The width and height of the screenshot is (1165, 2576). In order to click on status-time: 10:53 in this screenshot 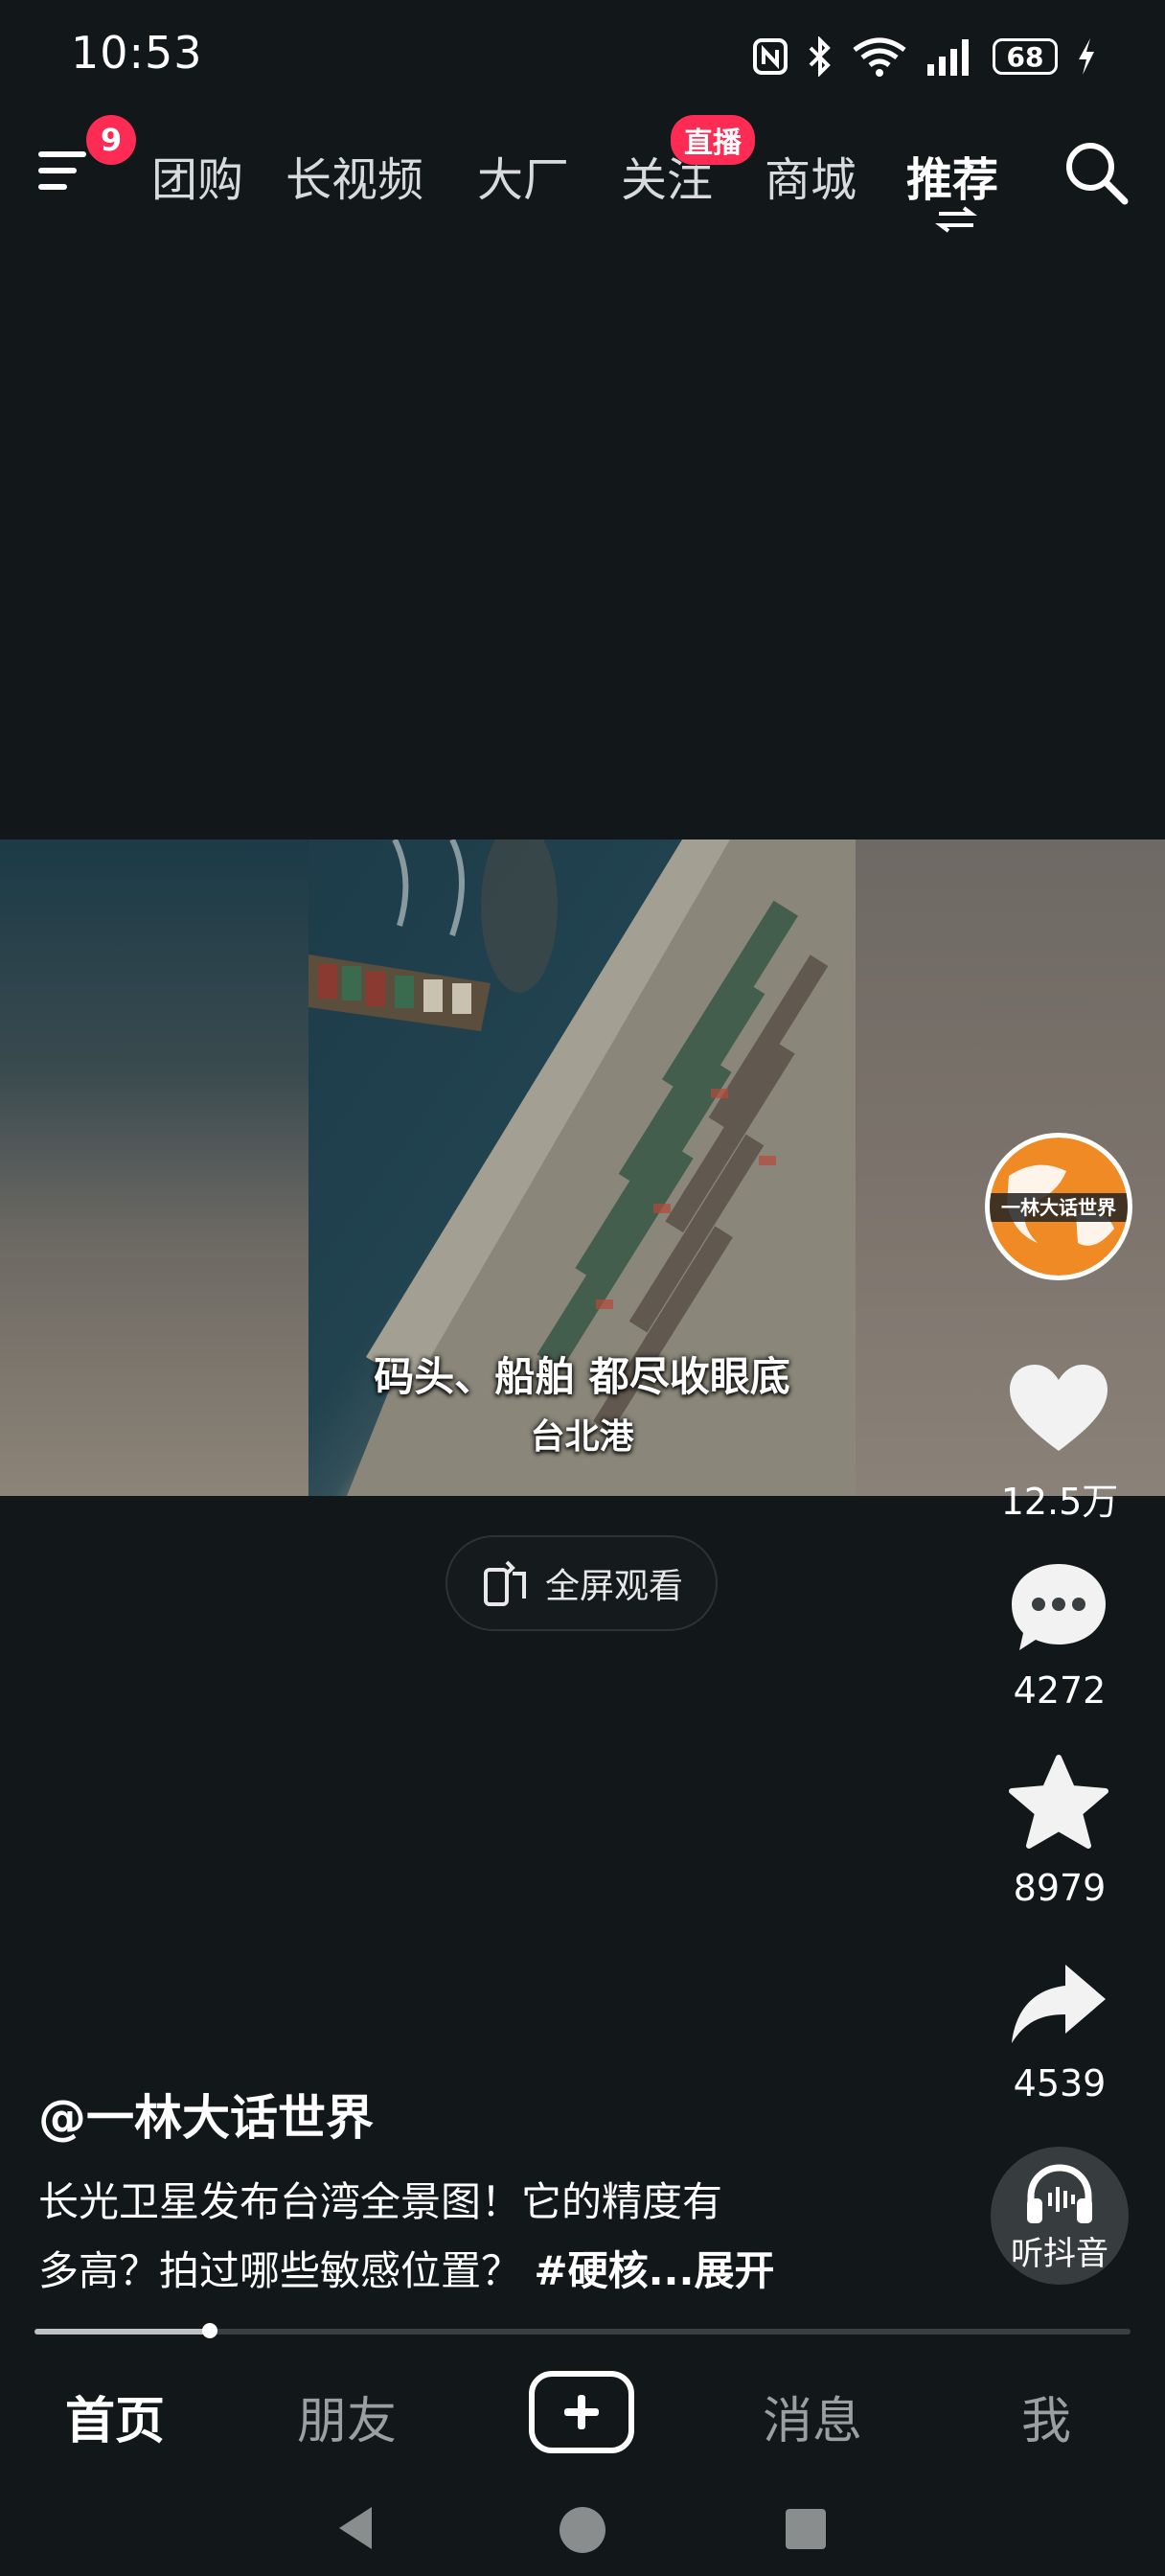, I will do `click(137, 53)`.